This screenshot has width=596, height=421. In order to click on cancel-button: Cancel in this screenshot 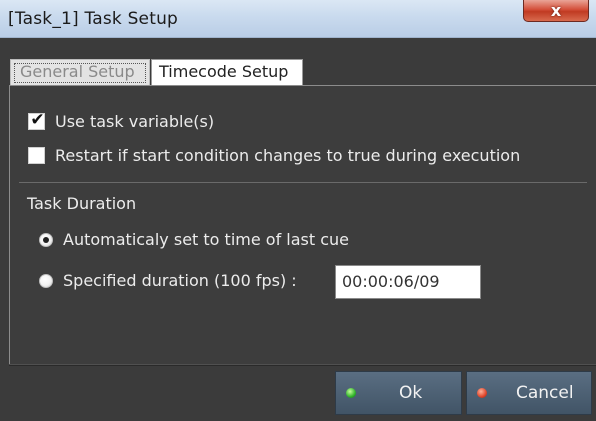, I will do `click(529, 393)`.